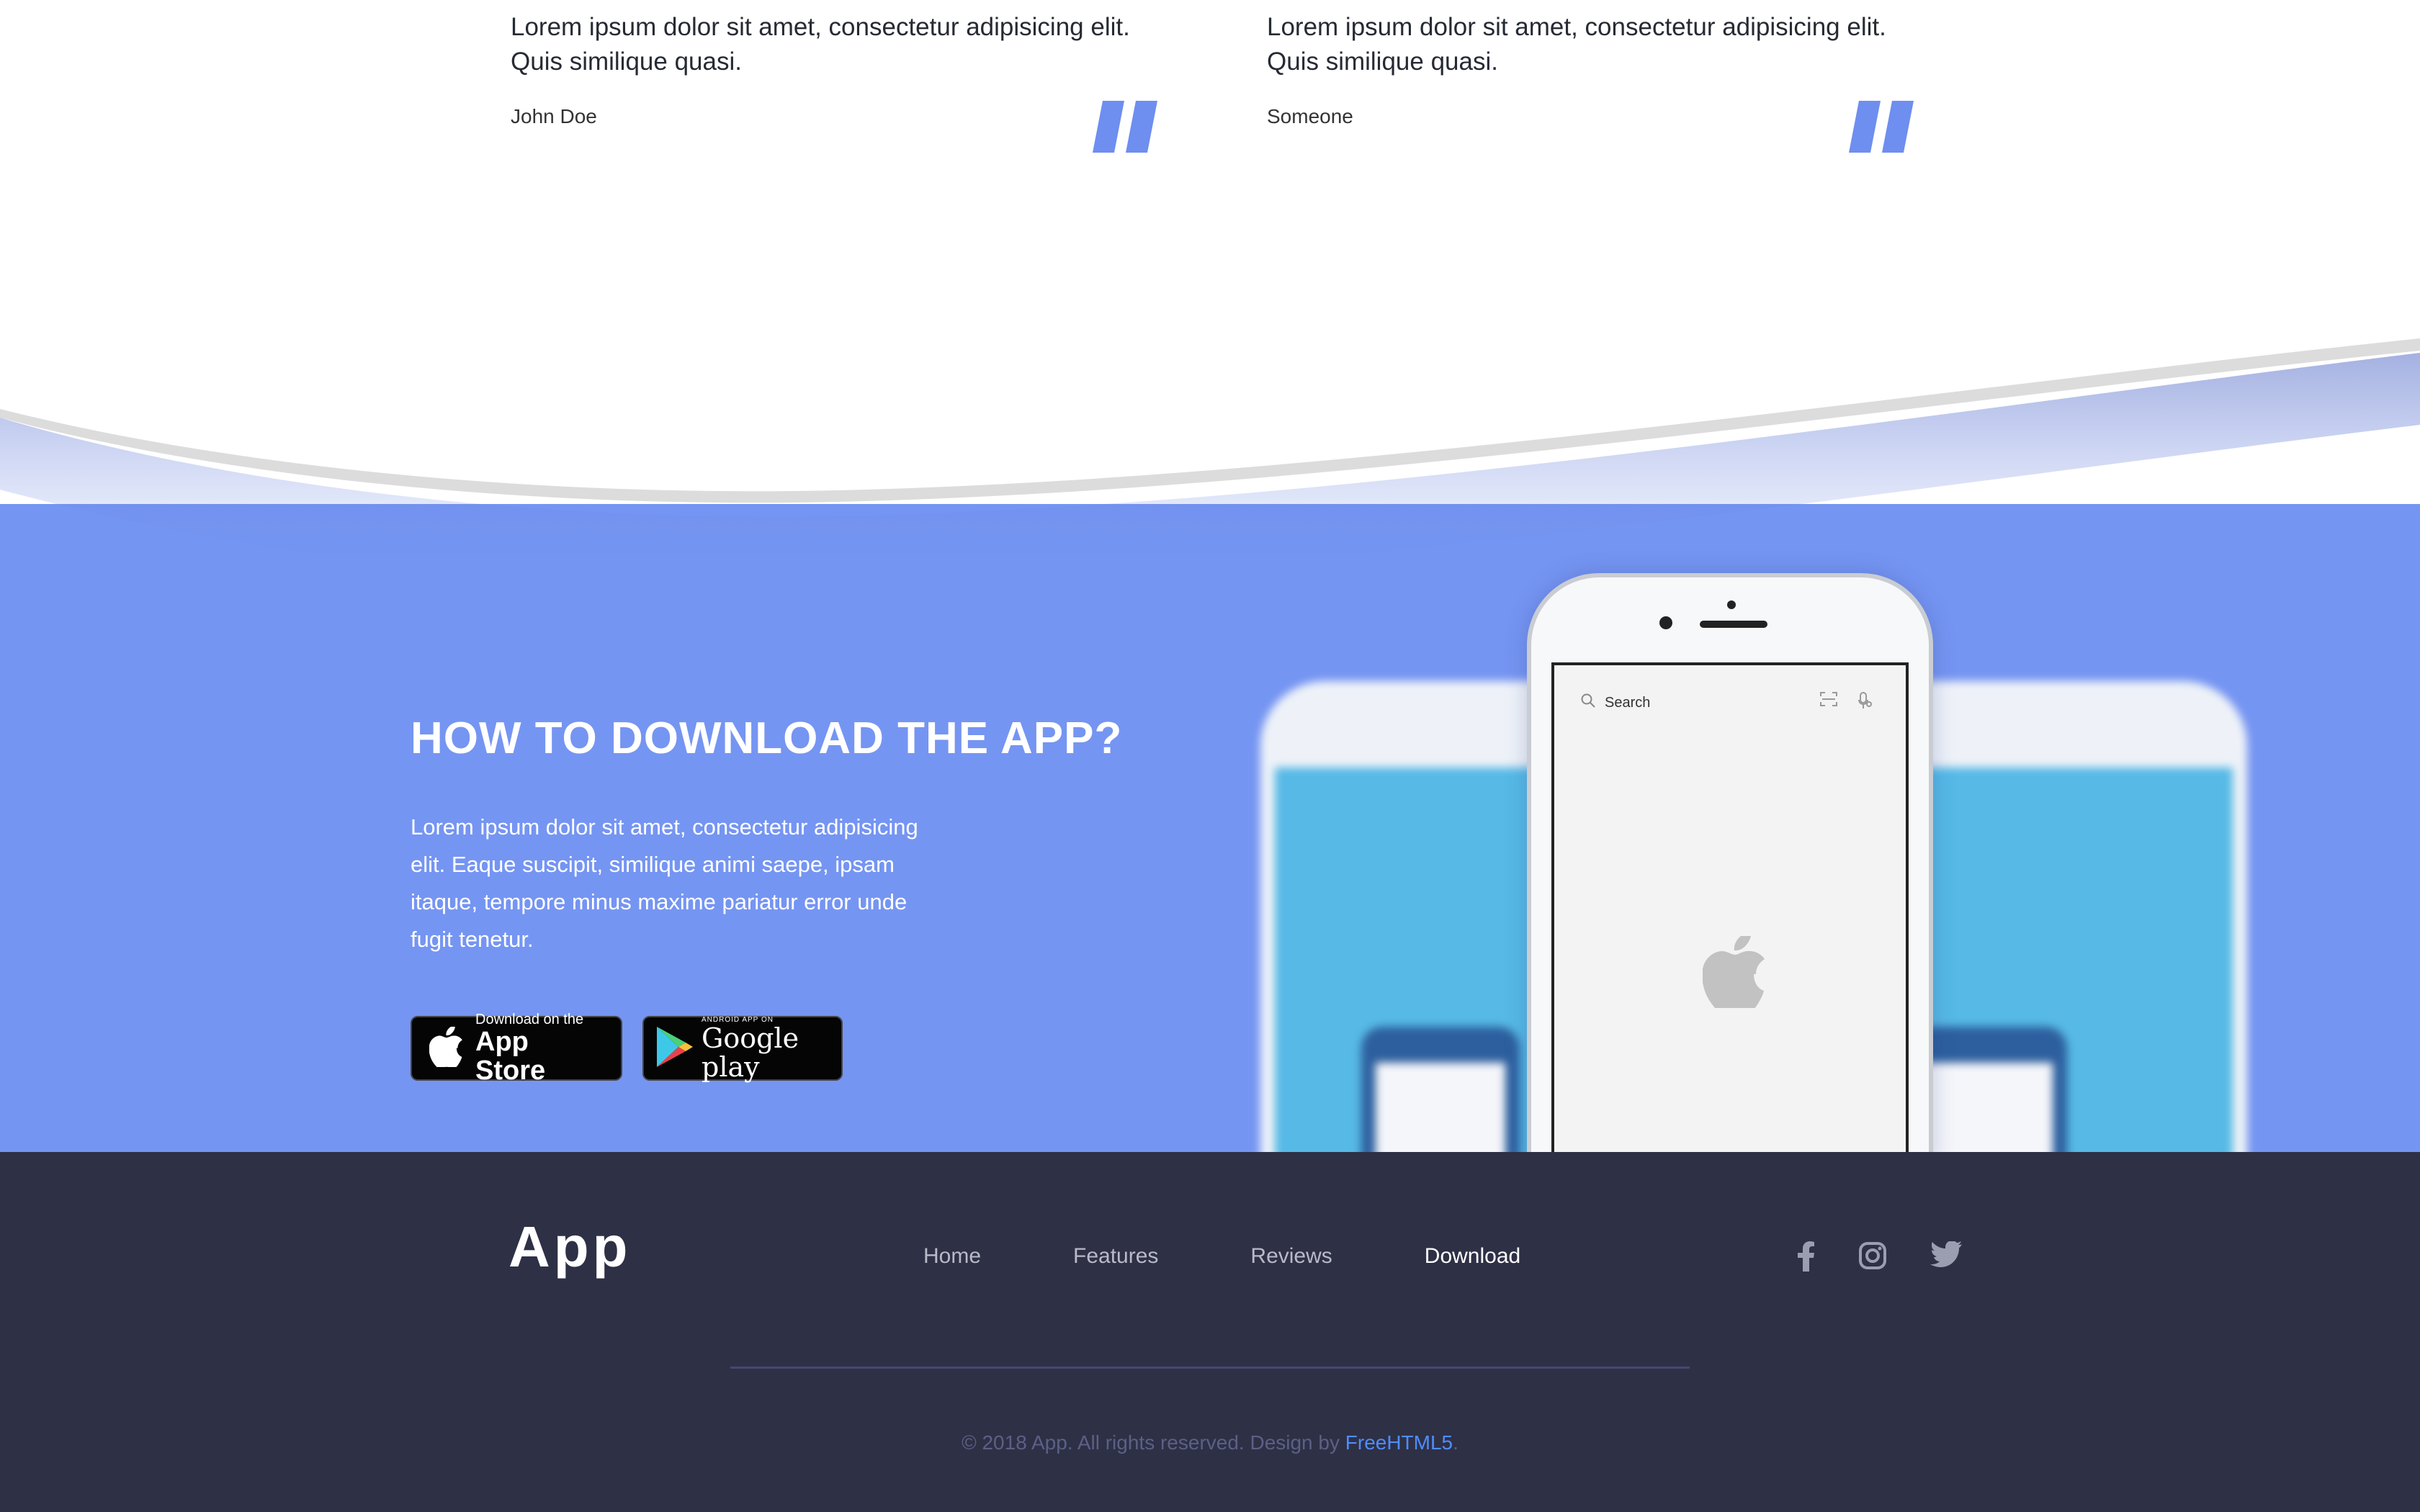 The height and width of the screenshot is (1512, 2420). I want to click on facebook-icon, so click(1806, 1258).